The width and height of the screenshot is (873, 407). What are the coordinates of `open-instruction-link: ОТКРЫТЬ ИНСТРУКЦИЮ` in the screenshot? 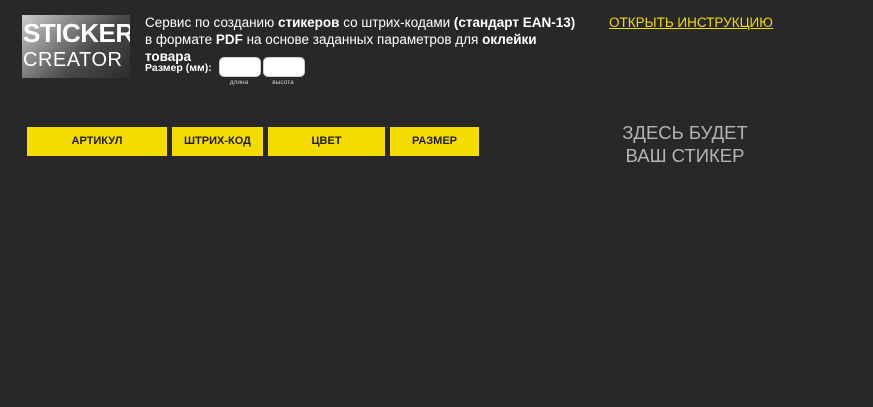 It's located at (691, 22).